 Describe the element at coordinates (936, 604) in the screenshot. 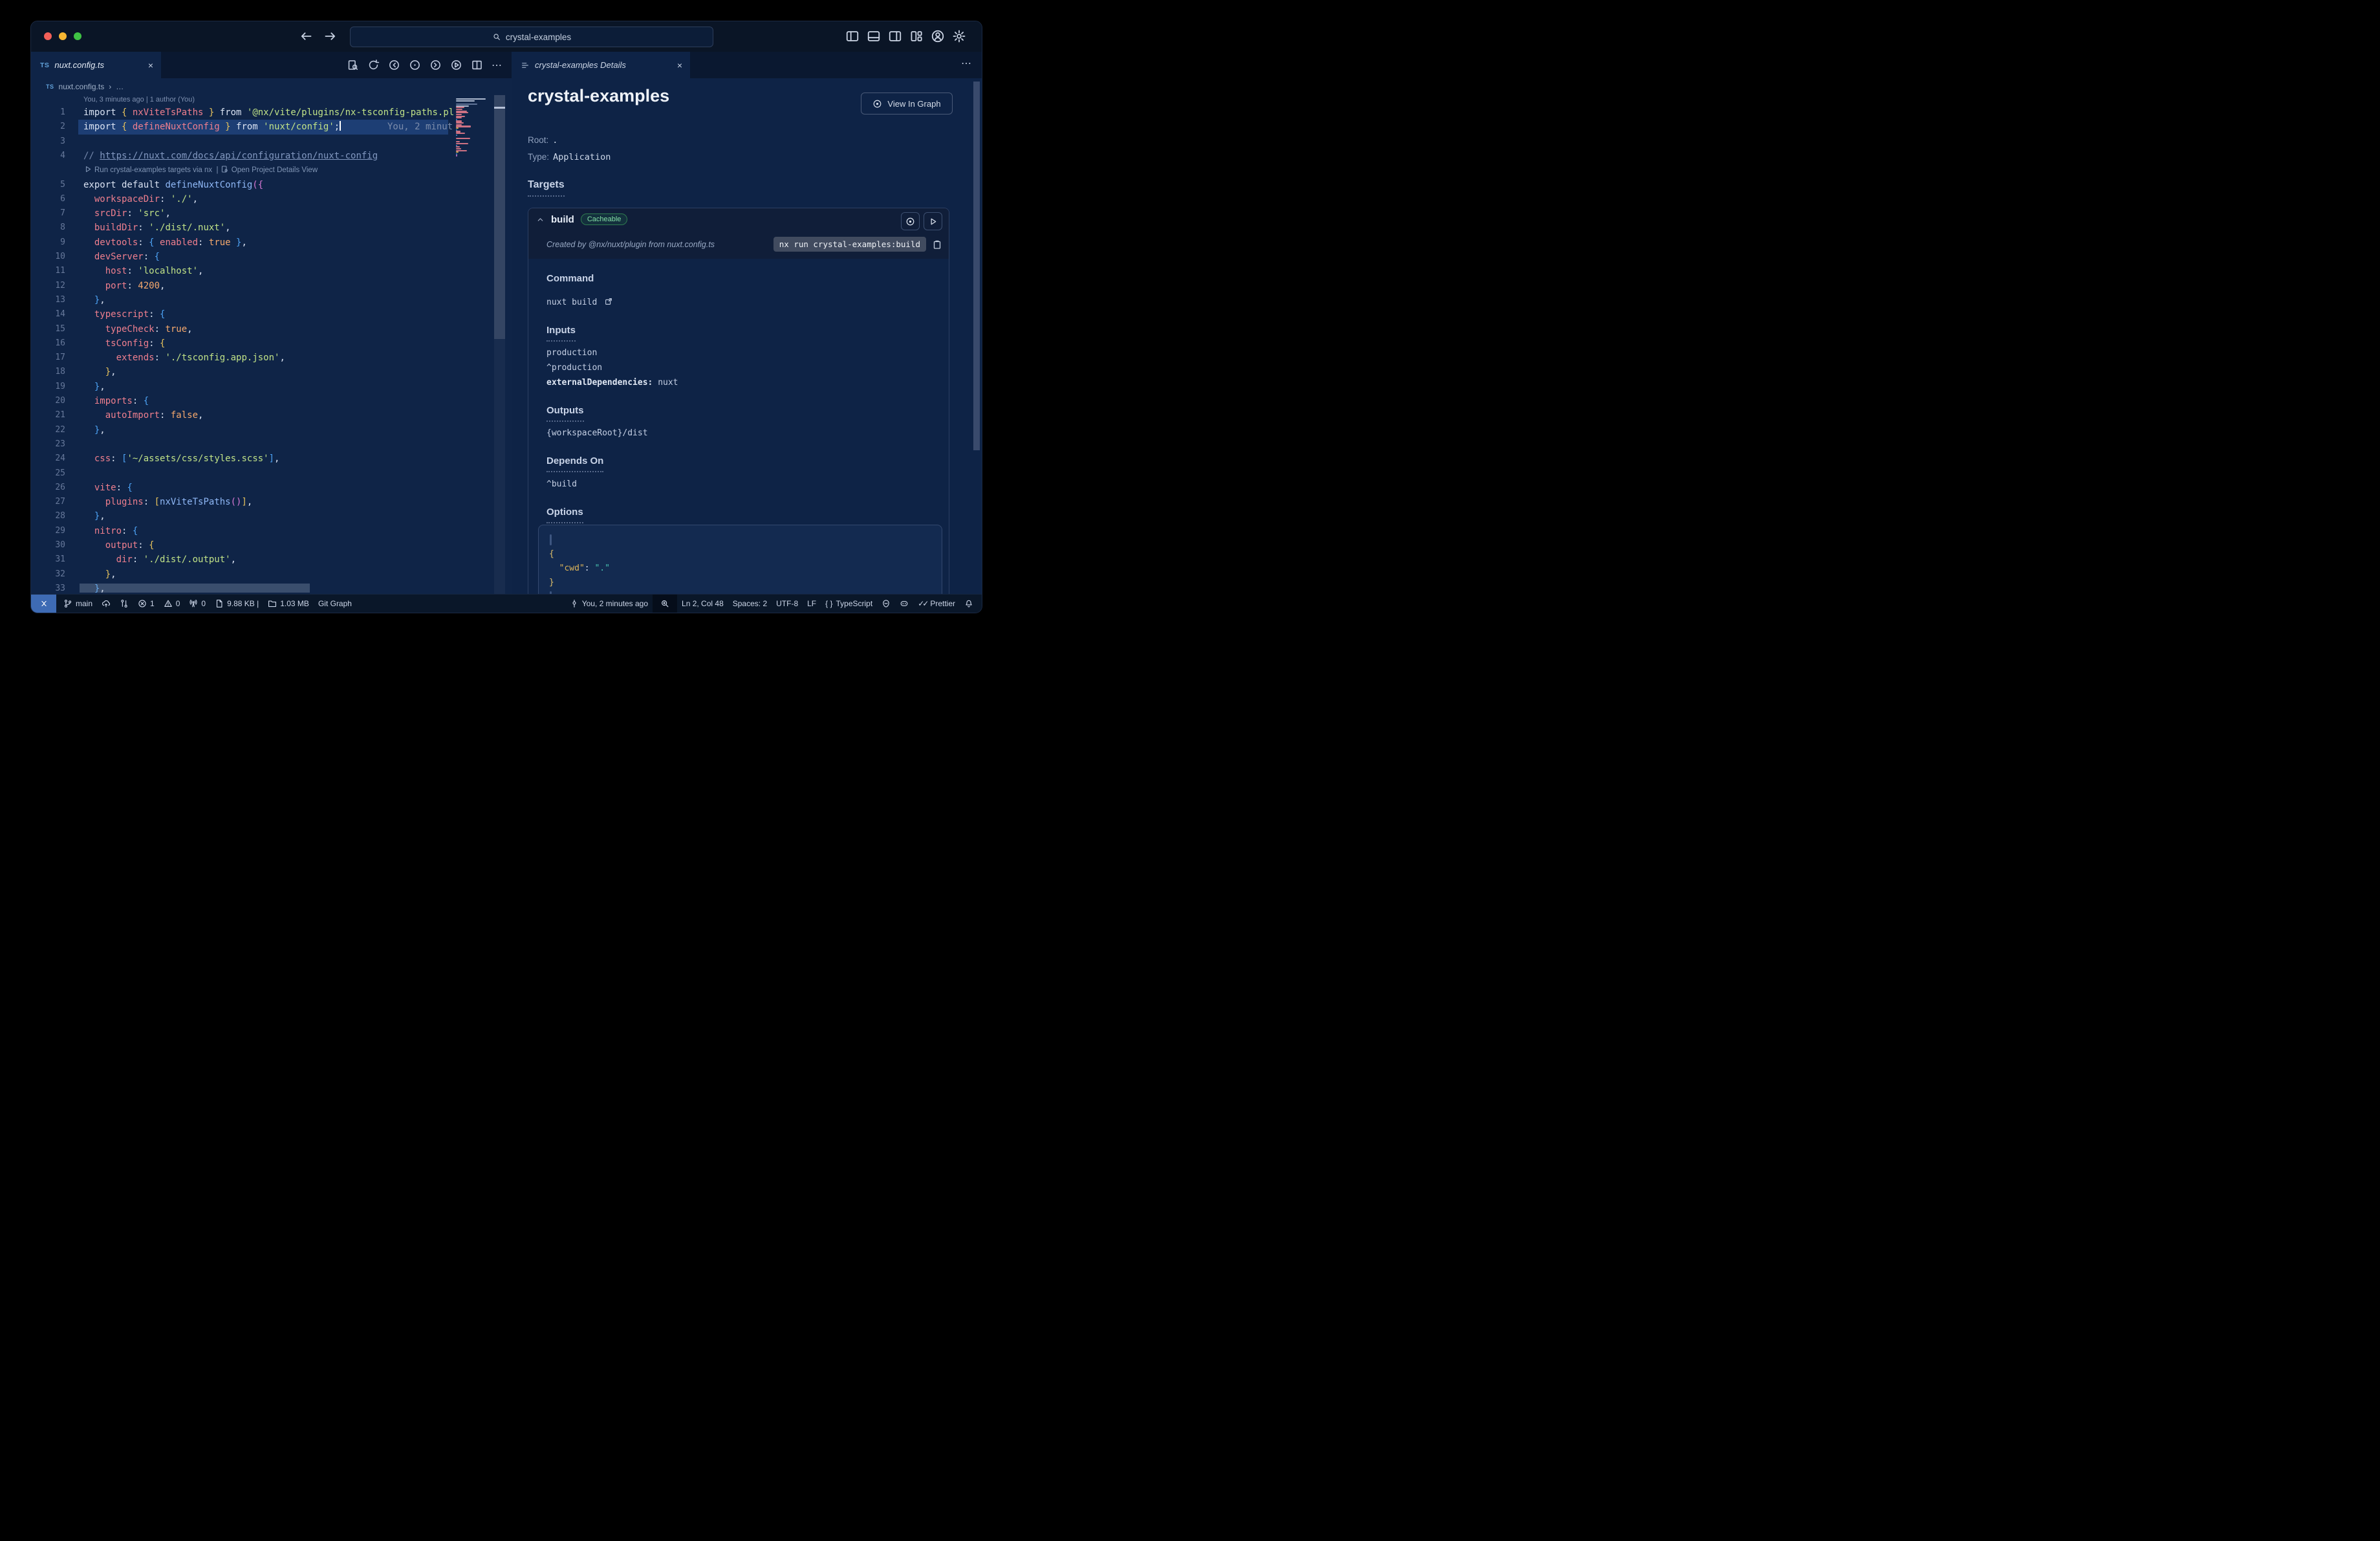

I see `status-prettier: ✓✓ Prettier` at that location.